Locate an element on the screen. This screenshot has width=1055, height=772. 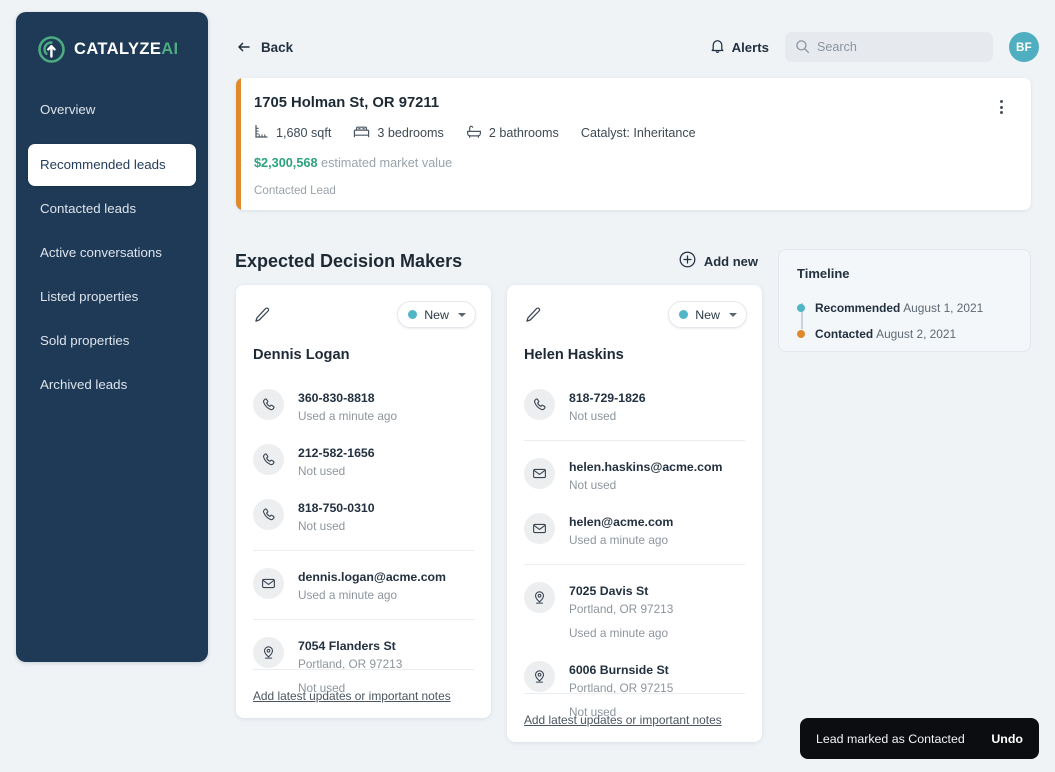
contact-row-text: 360-830-8818 Used a minute ago is located at coordinates (347, 406).